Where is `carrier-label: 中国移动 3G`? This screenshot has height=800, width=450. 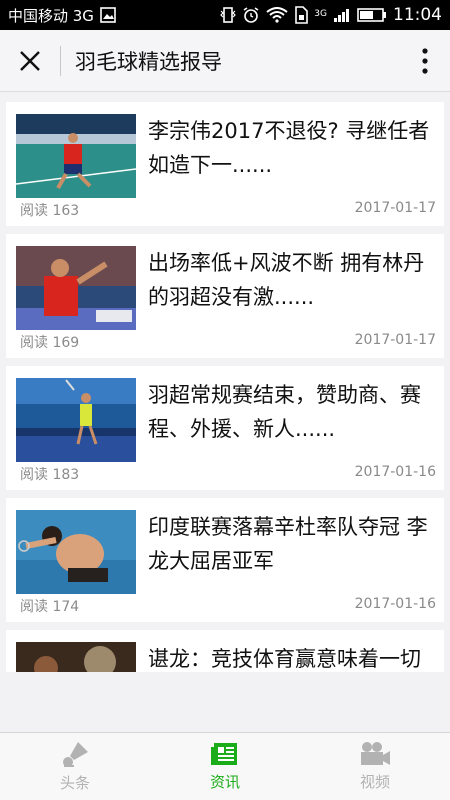
carrier-label: 中国移动 3G is located at coordinates (51, 15).